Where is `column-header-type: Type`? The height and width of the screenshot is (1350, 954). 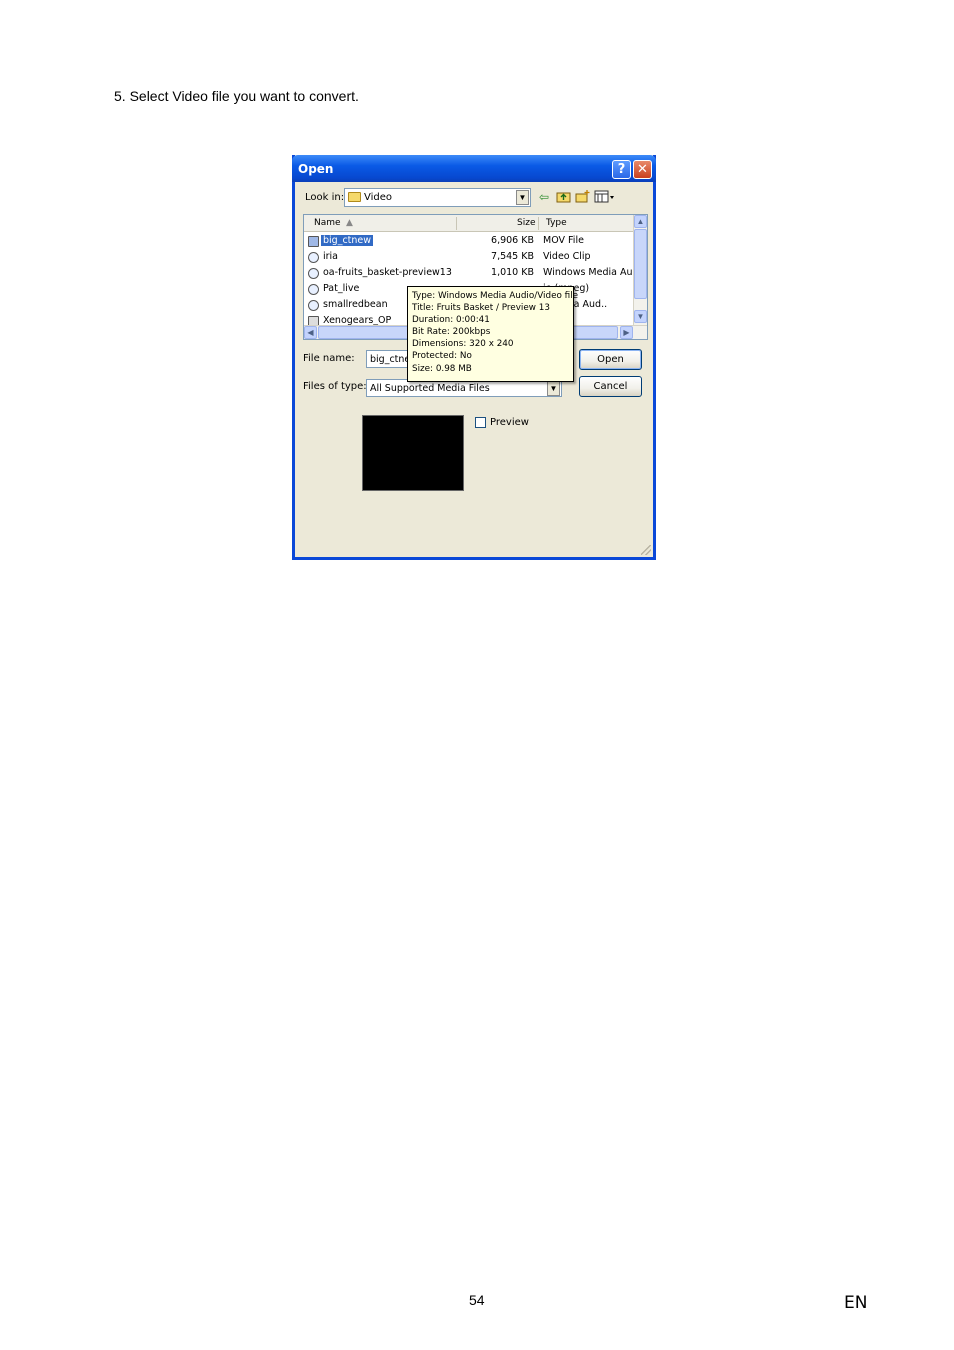 column-header-type: Type is located at coordinates (556, 223).